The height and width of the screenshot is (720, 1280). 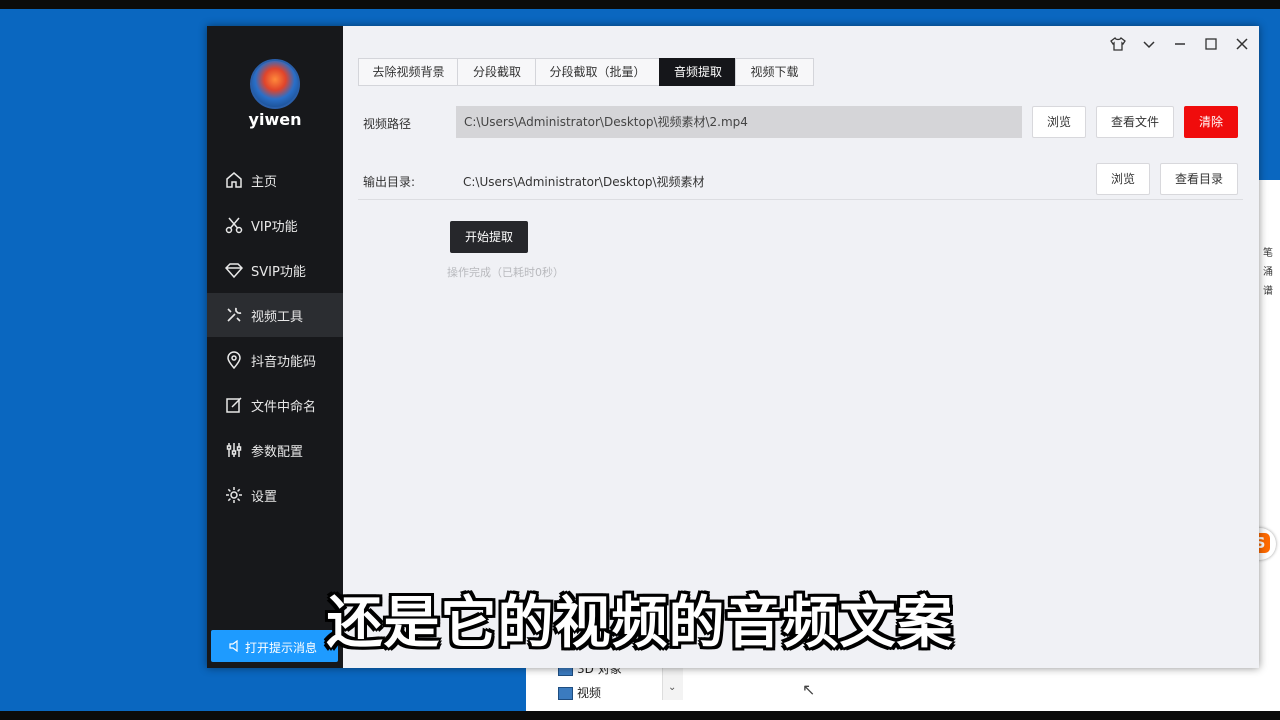 What do you see at coordinates (774, 72) in the screenshot?
I see `tab-video-download: 视频下载` at bounding box center [774, 72].